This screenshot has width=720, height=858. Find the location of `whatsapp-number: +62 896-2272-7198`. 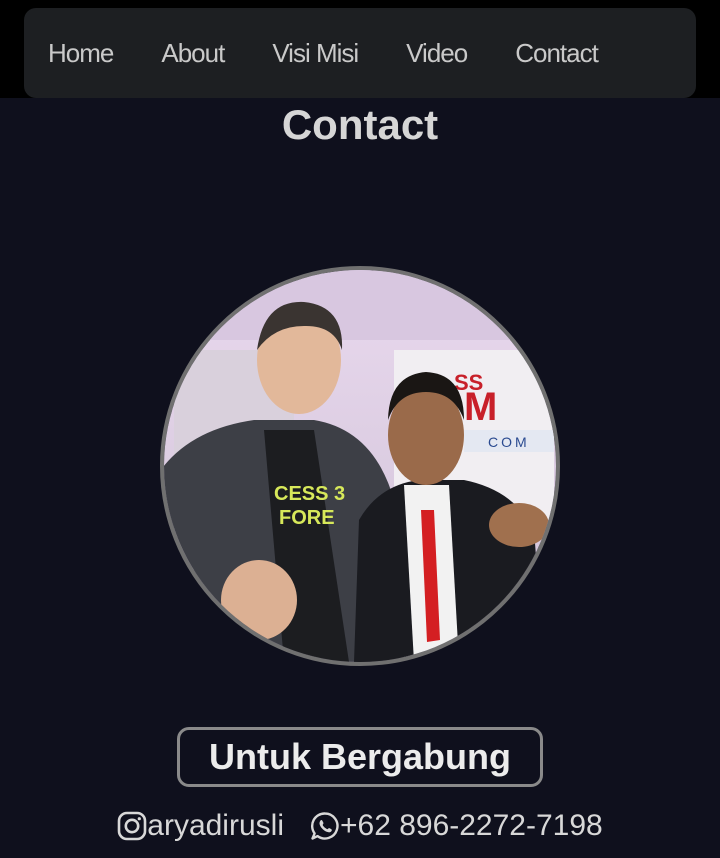

whatsapp-number: +62 896-2272-7198 is located at coordinates (471, 825).